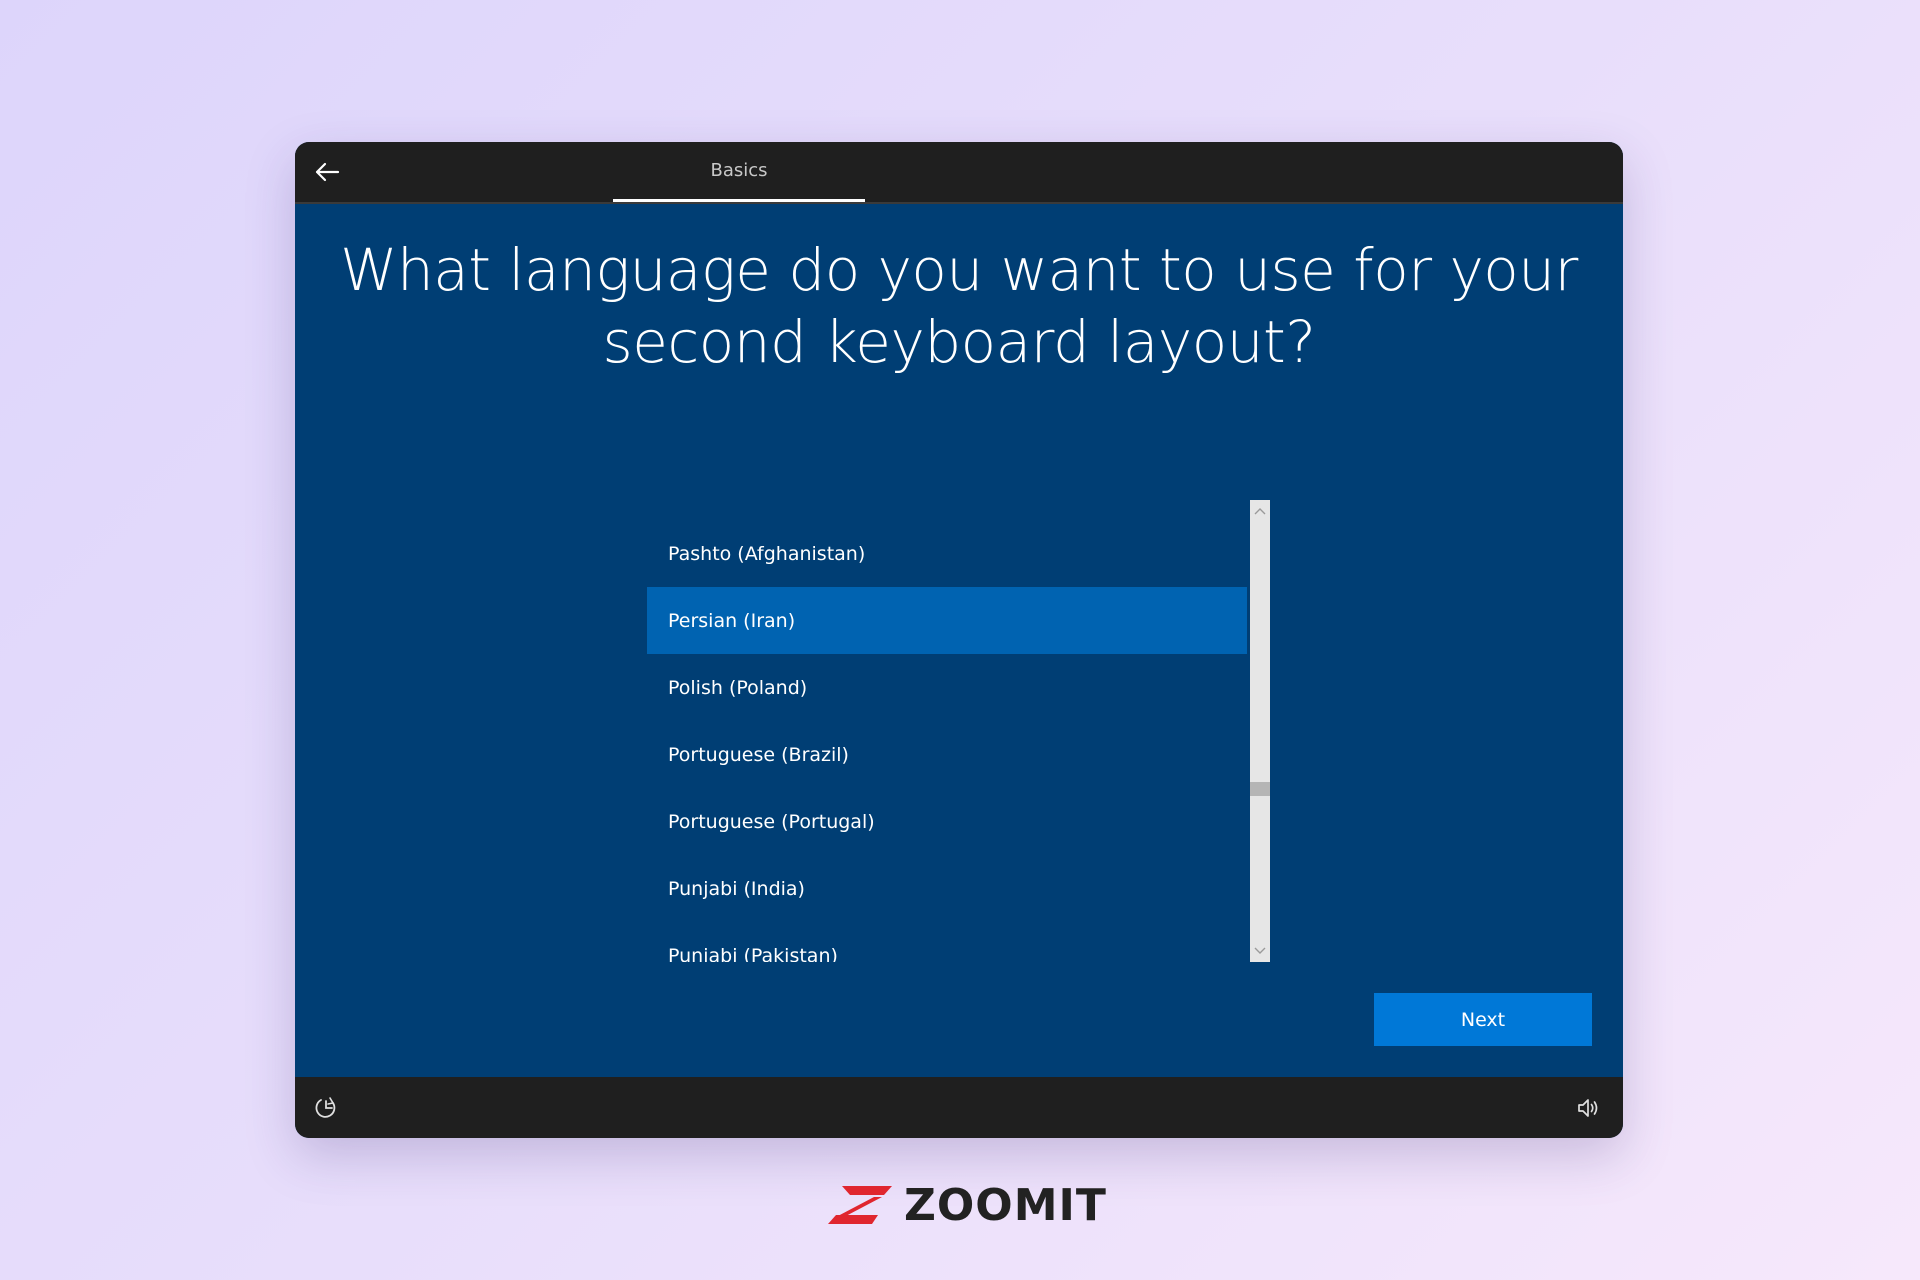  What do you see at coordinates (947, 888) in the screenshot?
I see `language-option: Punjabi (India)` at bounding box center [947, 888].